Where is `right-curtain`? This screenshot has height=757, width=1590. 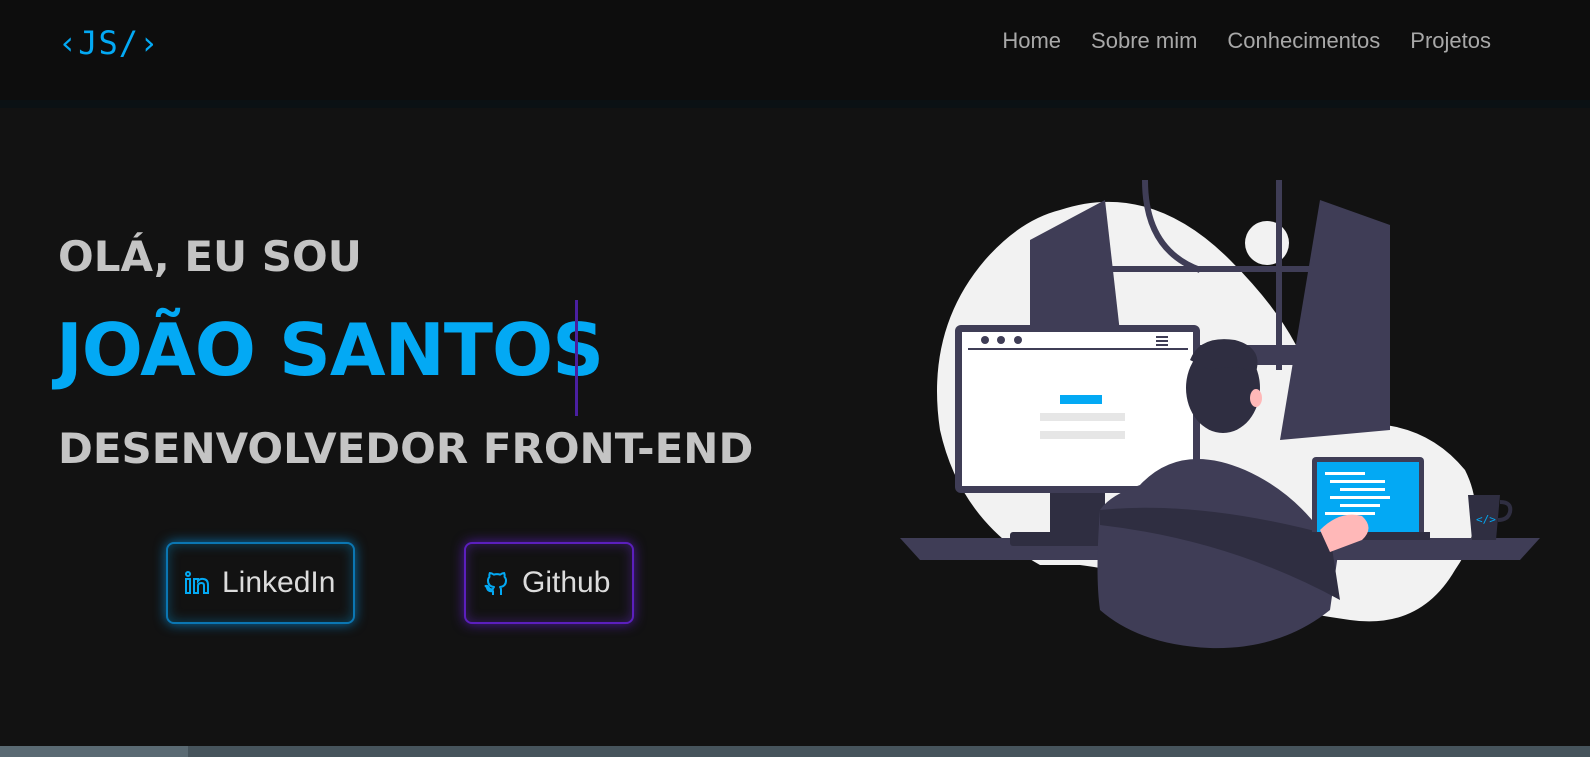 right-curtain is located at coordinates (1335, 320).